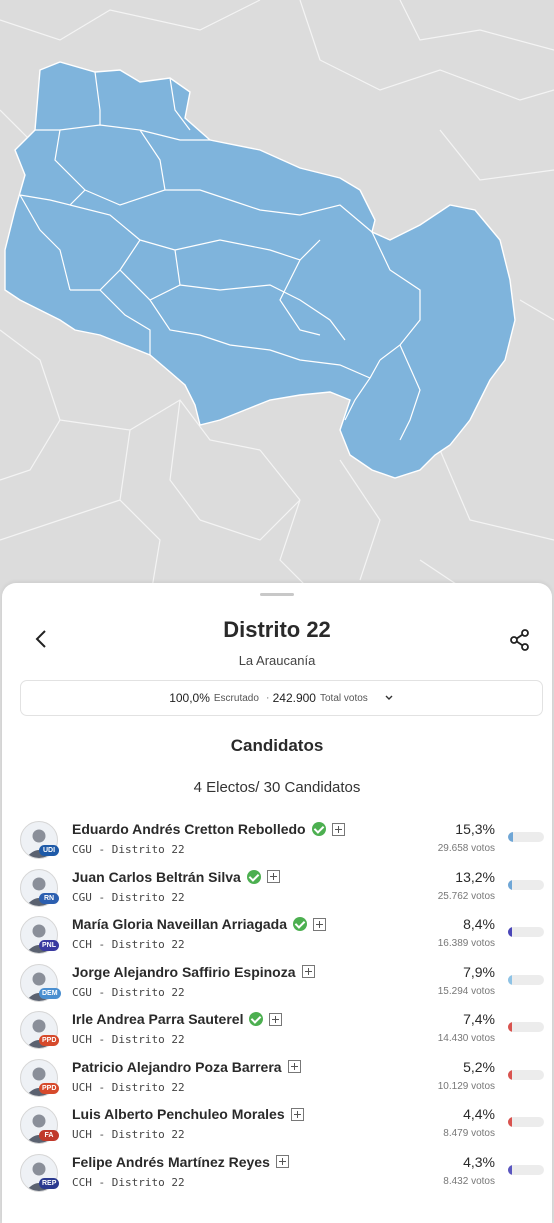 The width and height of the screenshot is (554, 1223). What do you see at coordinates (49, 1135) in the screenshot?
I see `party-badge: FA` at bounding box center [49, 1135].